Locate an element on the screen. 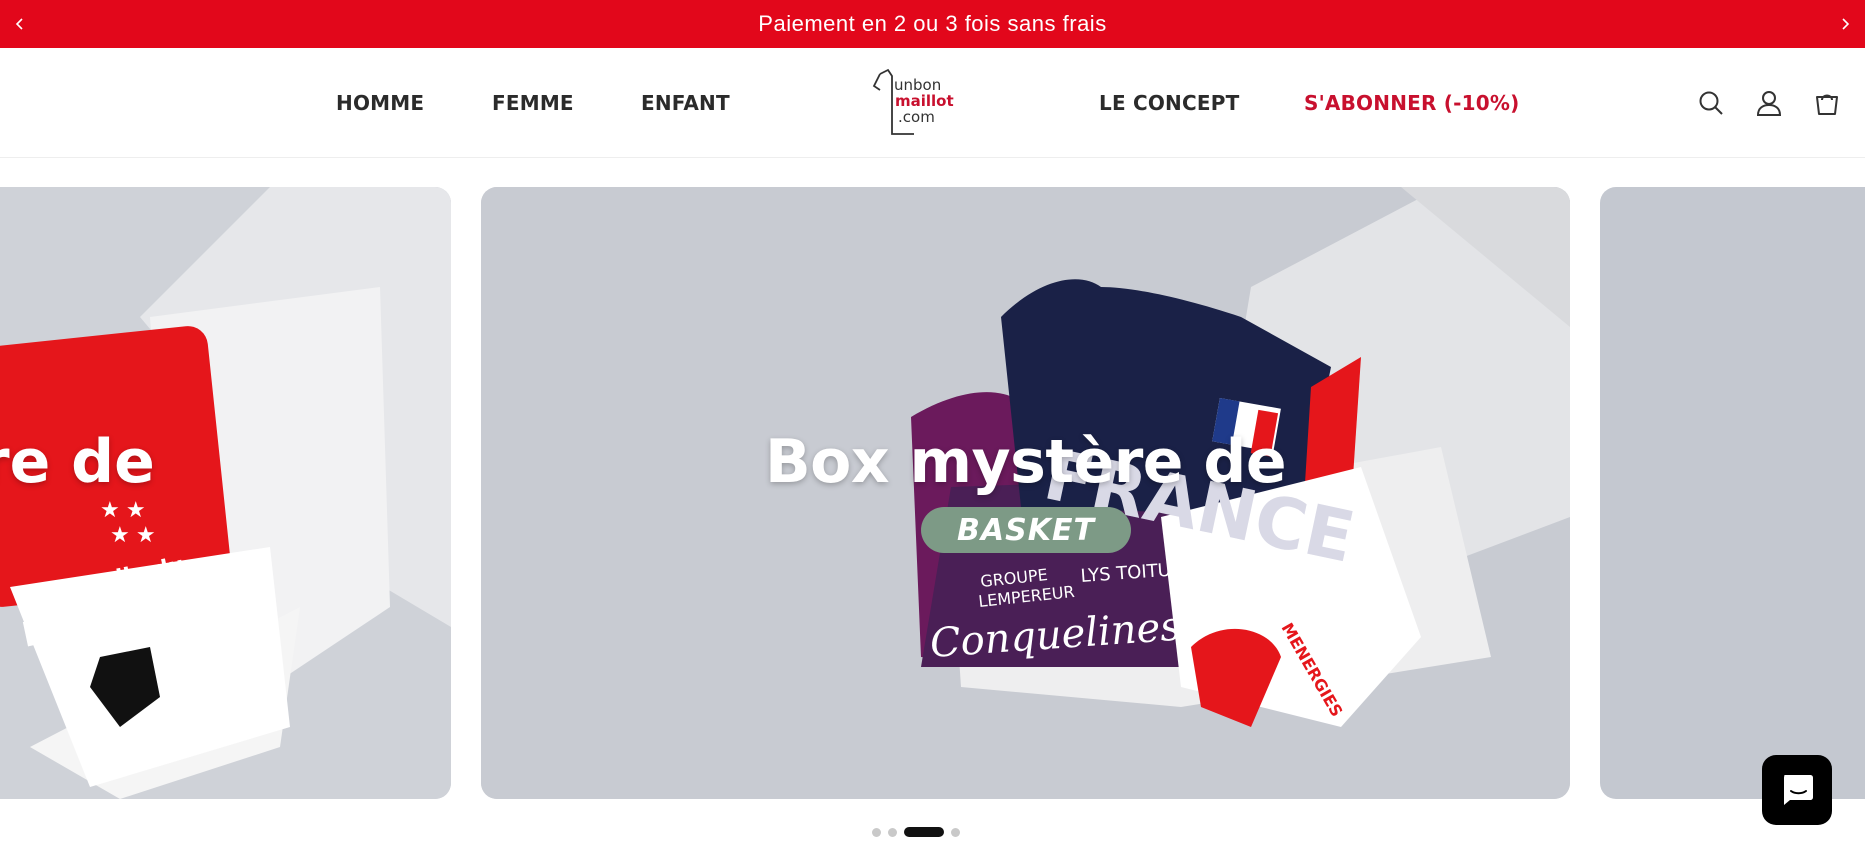  cart-button is located at coordinates (1827, 103).